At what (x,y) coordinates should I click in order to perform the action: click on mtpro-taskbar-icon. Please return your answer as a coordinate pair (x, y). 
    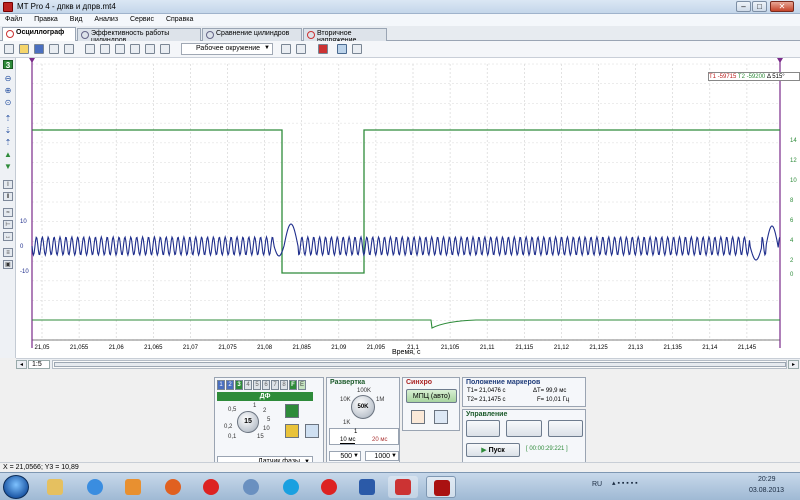
    Looking at the image, I should click on (441, 487).